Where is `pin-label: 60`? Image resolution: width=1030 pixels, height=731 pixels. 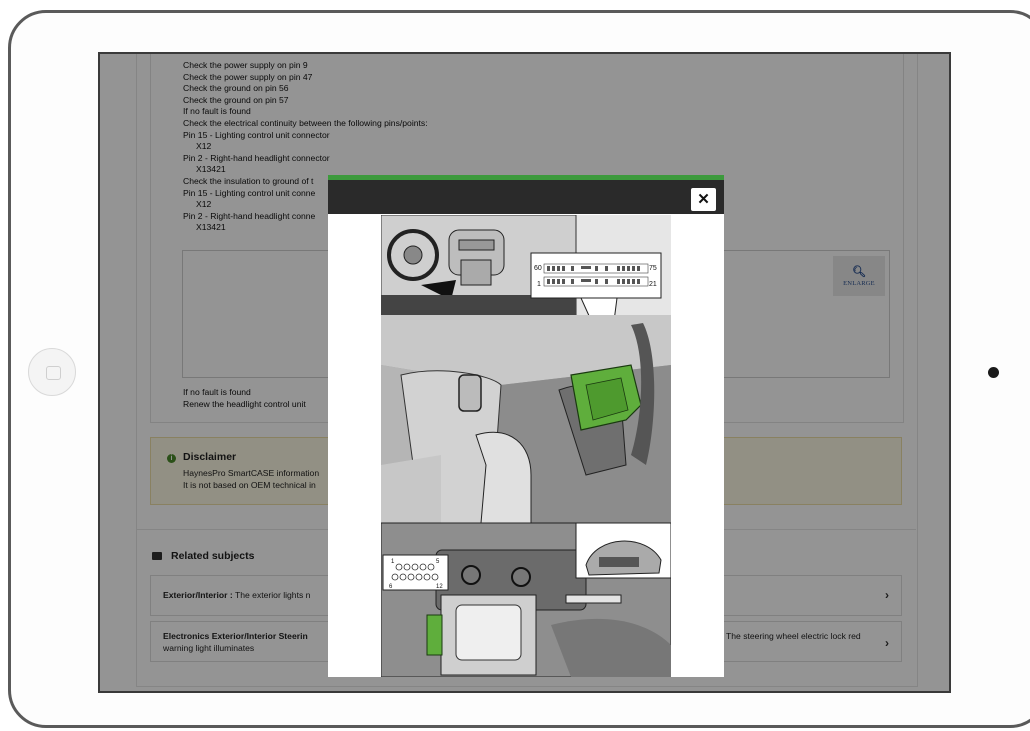
pin-label: 60 is located at coordinates (538, 268).